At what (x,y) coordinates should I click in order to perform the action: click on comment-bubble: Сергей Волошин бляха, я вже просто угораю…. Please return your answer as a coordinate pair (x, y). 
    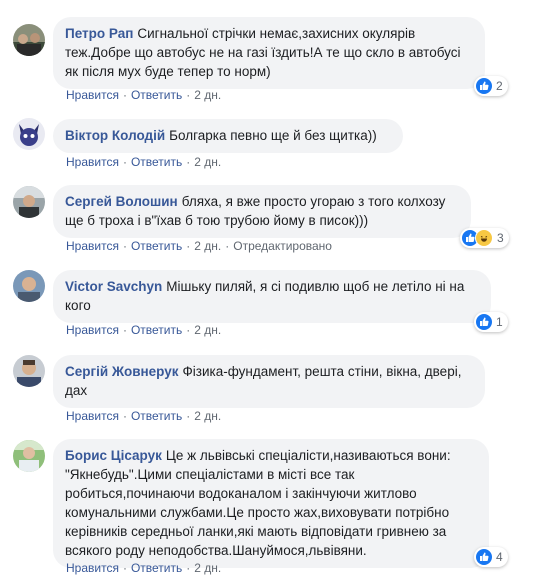
    Looking at the image, I should click on (262, 211).